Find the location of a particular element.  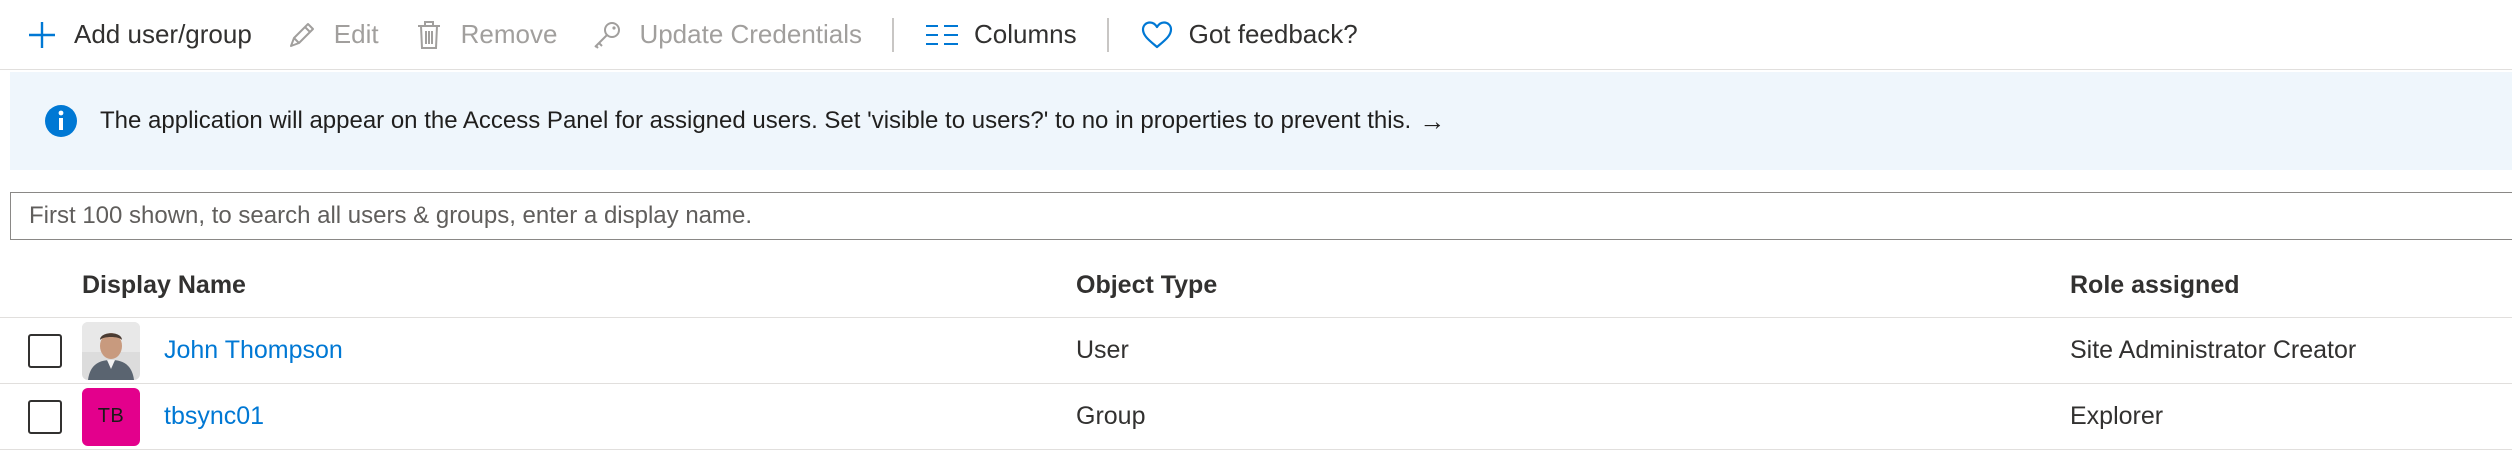

pencil-icon is located at coordinates (302, 35).